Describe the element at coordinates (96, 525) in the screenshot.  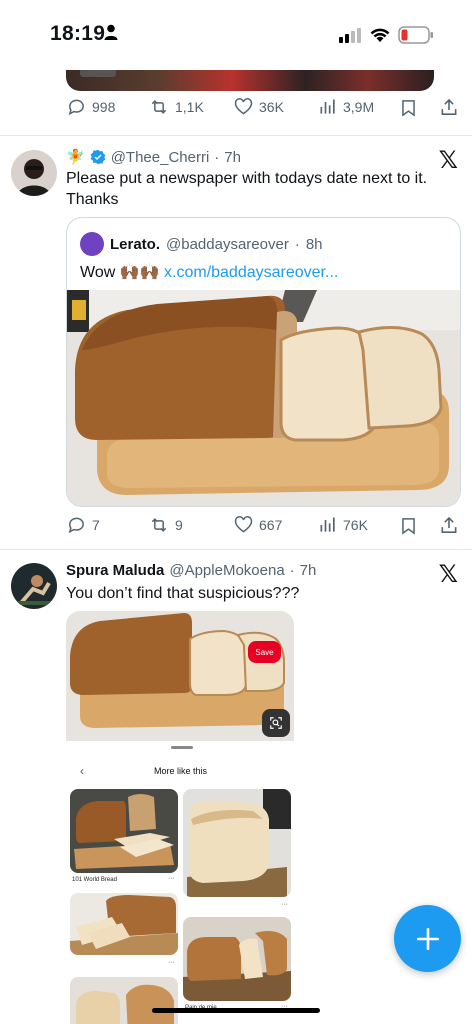
I see `reply-count: 7` at that location.